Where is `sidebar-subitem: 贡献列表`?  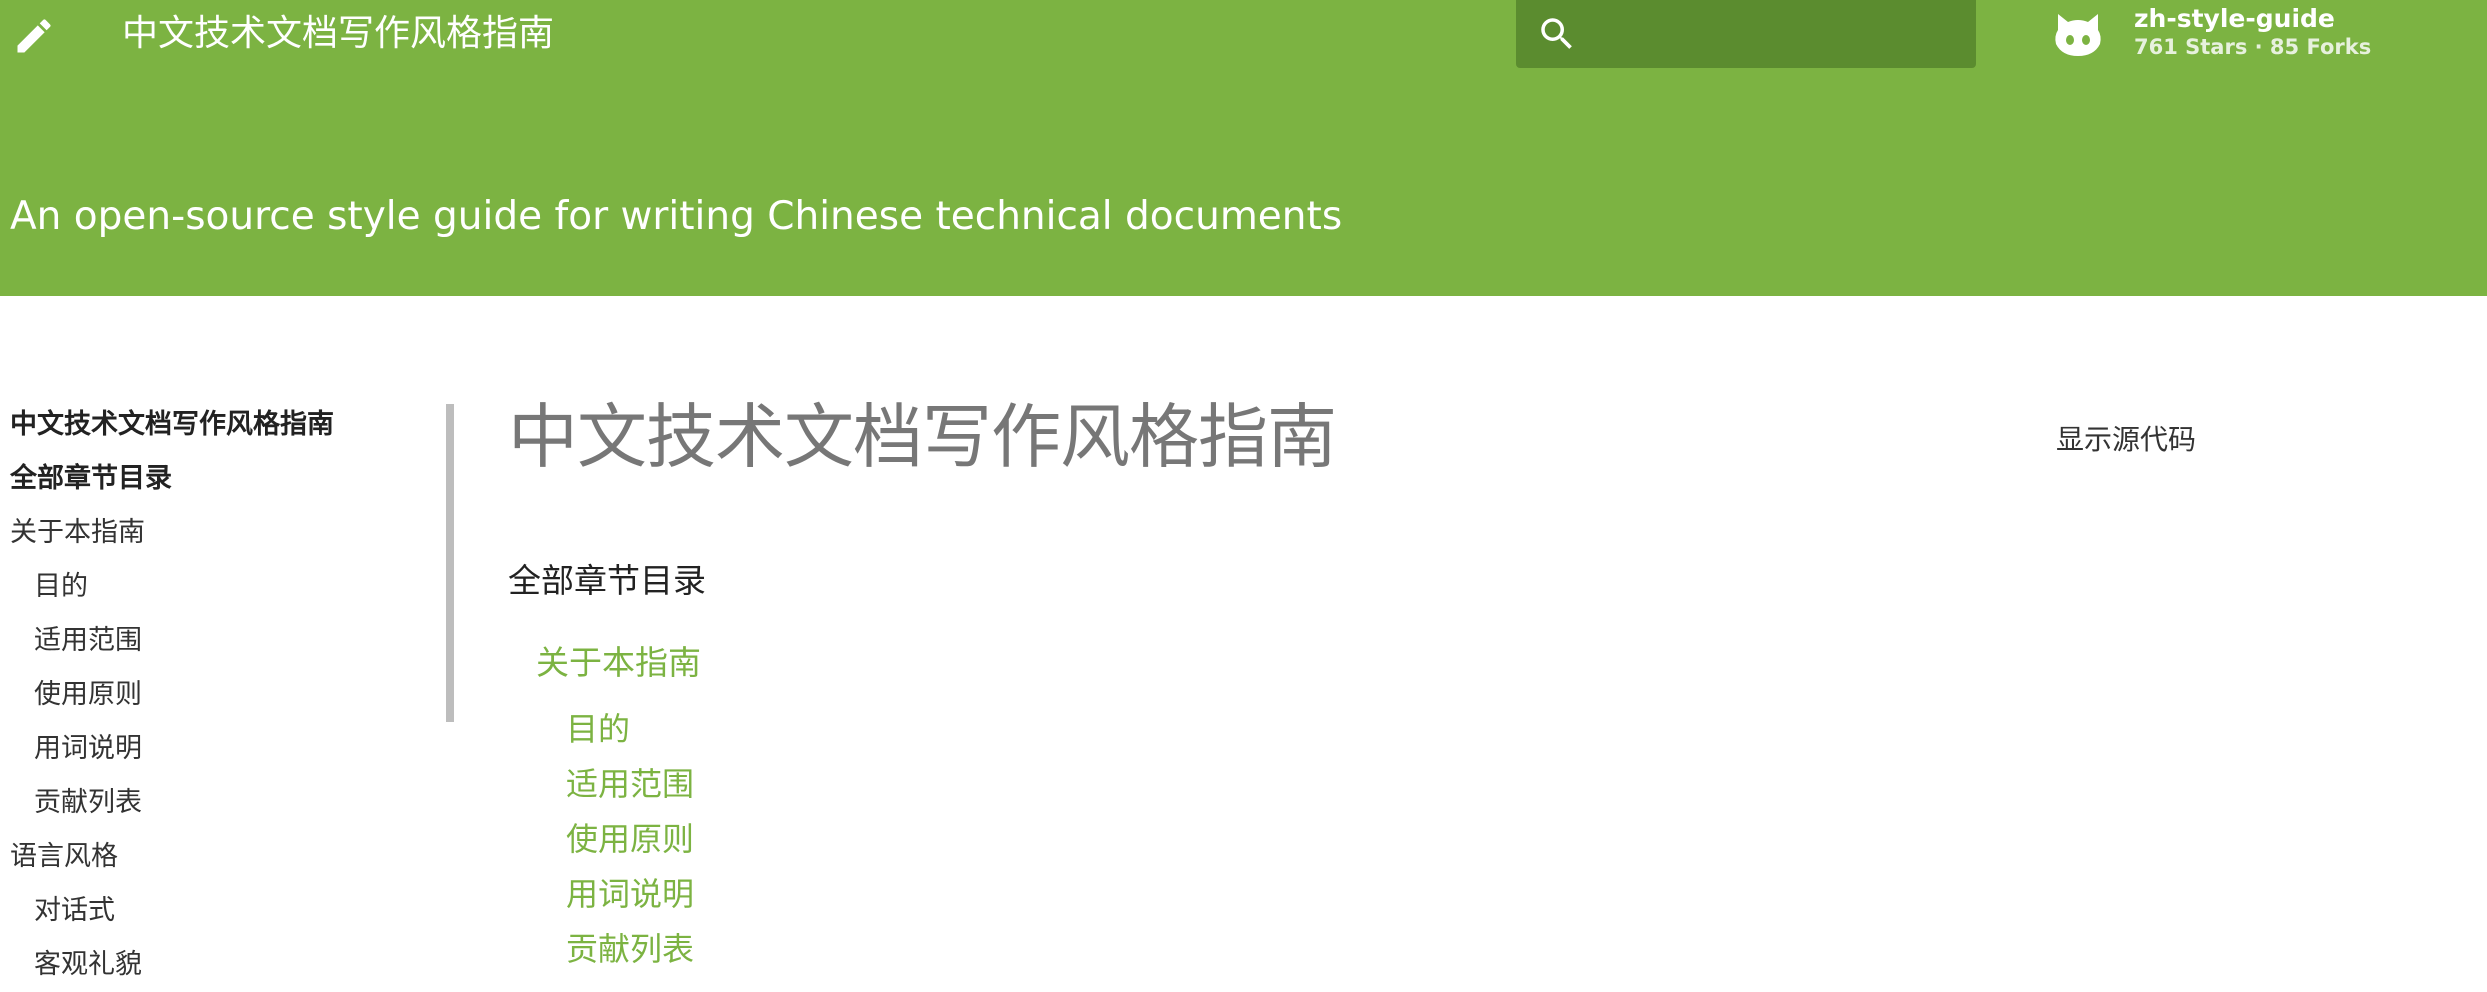
sidebar-subitem: 贡献列表 is located at coordinates (220, 803).